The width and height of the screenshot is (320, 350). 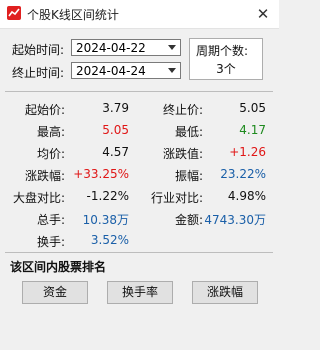 What do you see at coordinates (139, 110) in the screenshot?
I see `stats-row: 起始价: 3.79 终止价: 5.05` at bounding box center [139, 110].